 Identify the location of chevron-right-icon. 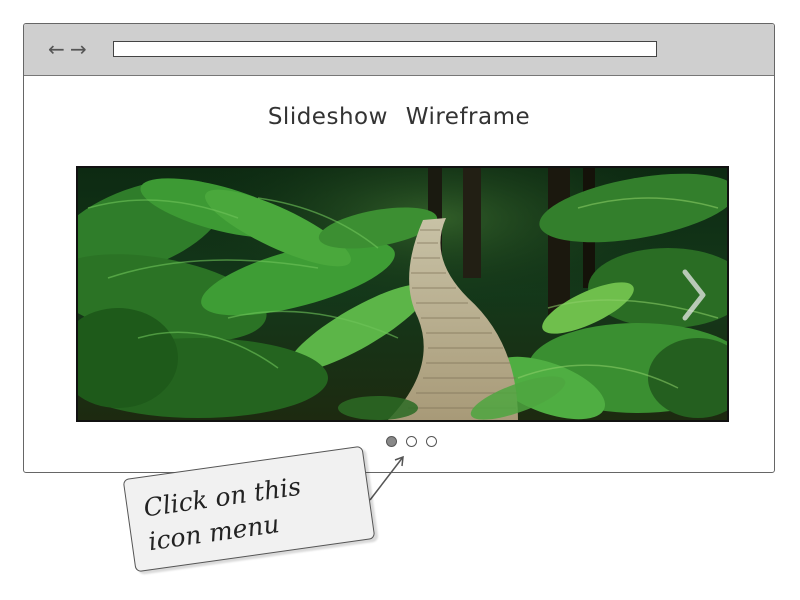
(694, 295).